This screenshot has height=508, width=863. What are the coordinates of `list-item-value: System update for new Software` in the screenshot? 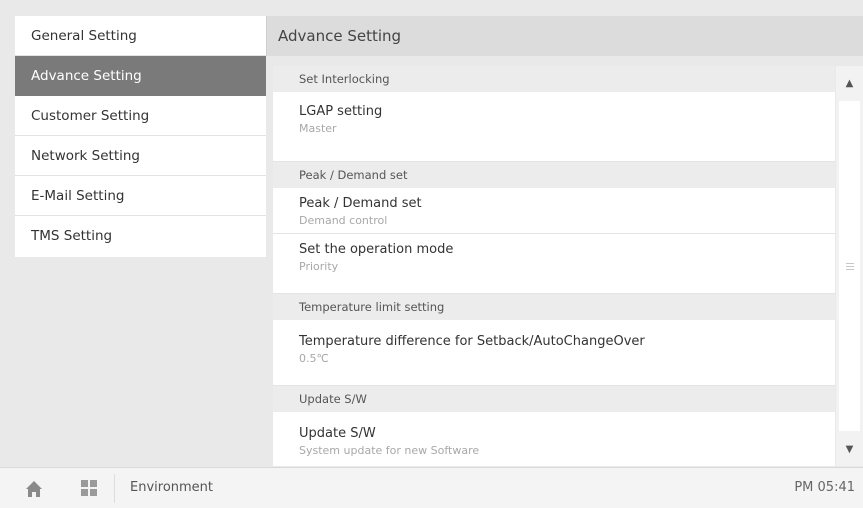 It's located at (389, 450).